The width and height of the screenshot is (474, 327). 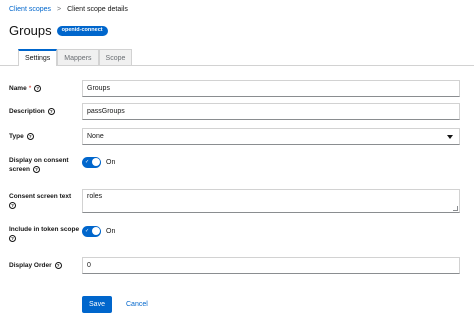 What do you see at coordinates (450, 136) in the screenshot?
I see `caret-down-icon` at bounding box center [450, 136].